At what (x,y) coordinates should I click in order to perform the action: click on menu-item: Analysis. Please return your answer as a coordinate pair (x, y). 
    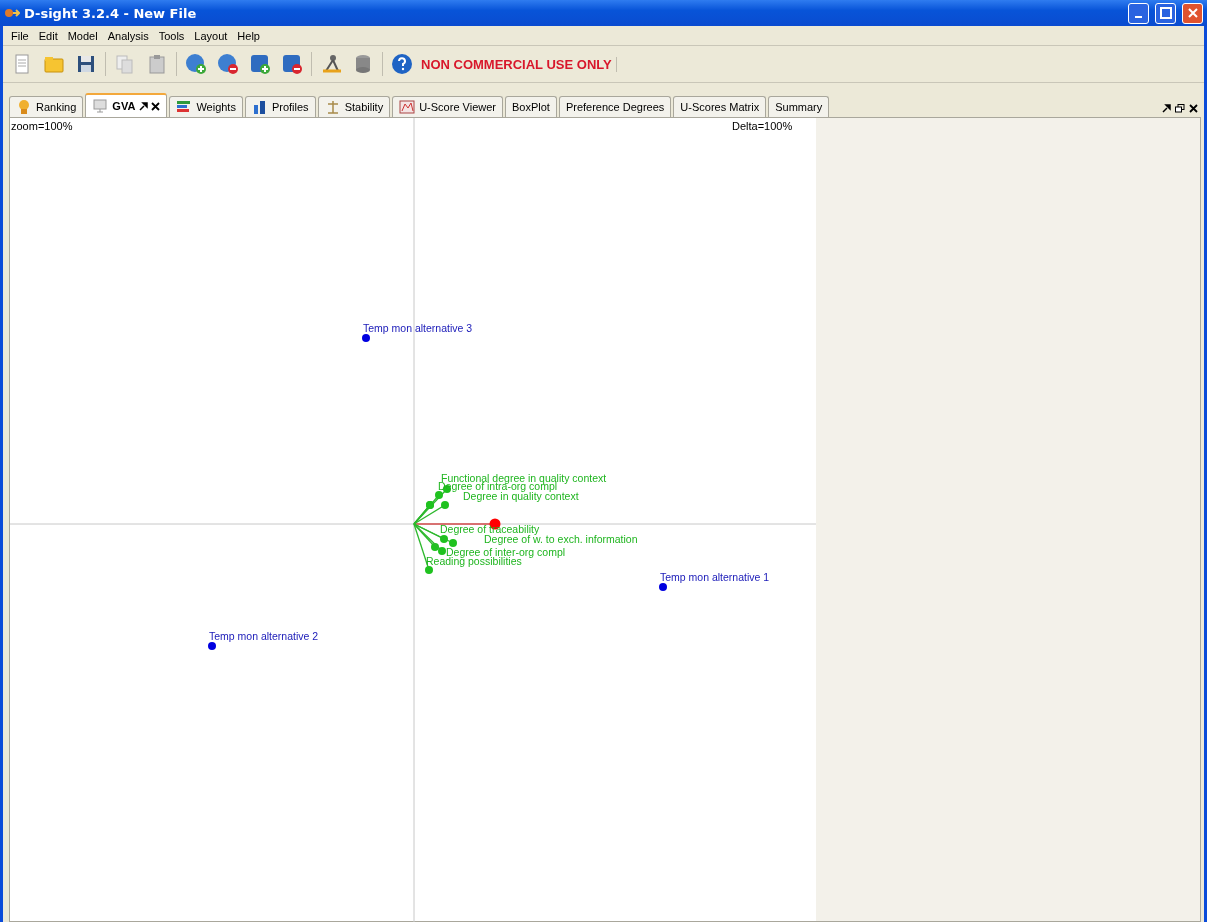
    Looking at the image, I should click on (128, 35).